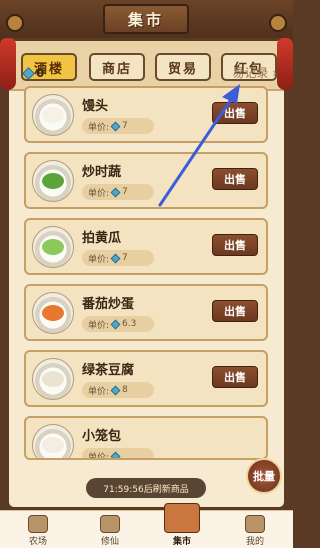 Image resolution: width=320 pixels, height=548 pixels. What do you see at coordinates (15, 23) in the screenshot?
I see `left-ornament-icon` at bounding box center [15, 23].